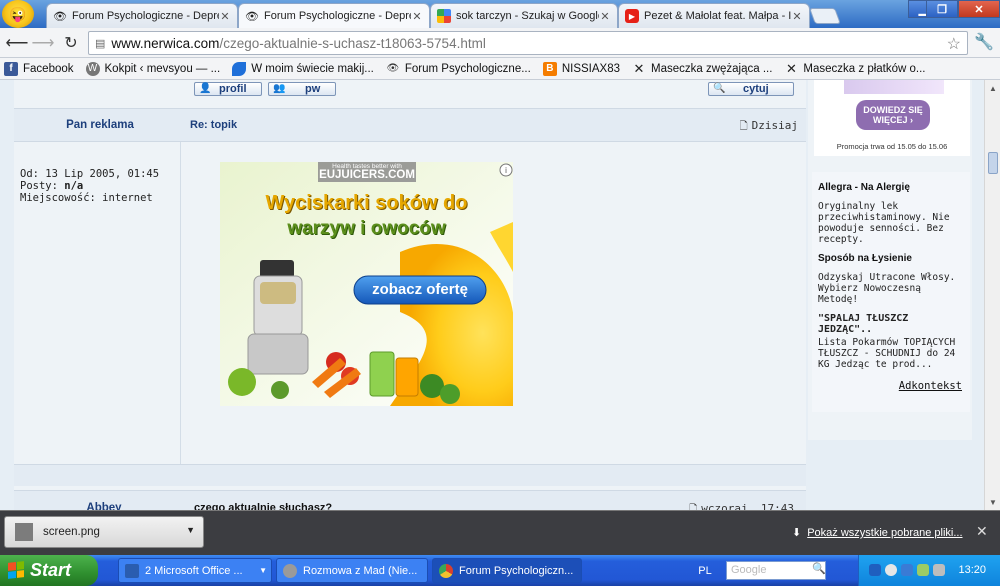  What do you see at coordinates (444, 16) in the screenshot?
I see `google-icon` at bounding box center [444, 16].